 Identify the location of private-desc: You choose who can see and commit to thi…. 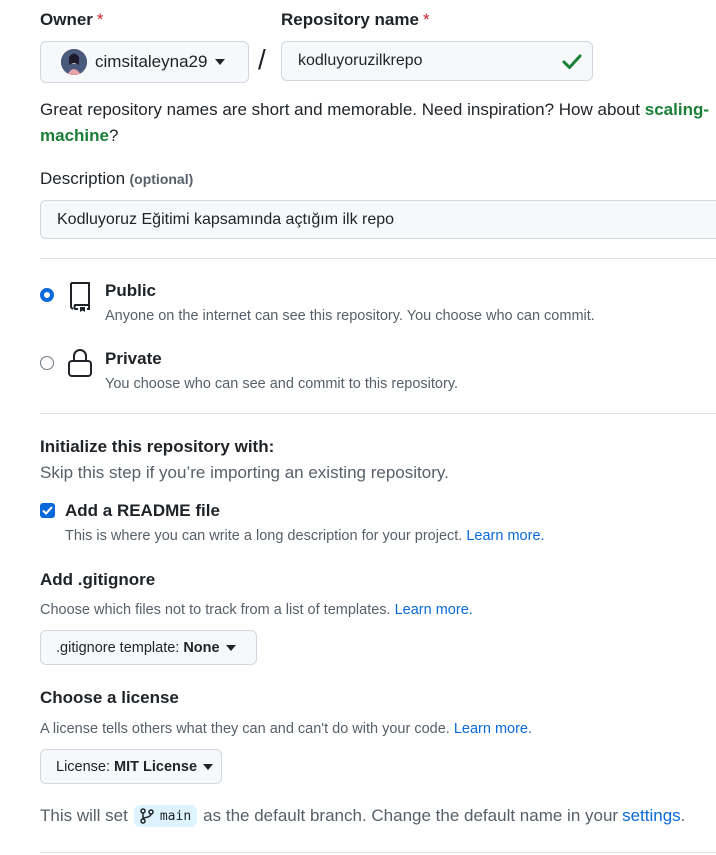
(282, 384).